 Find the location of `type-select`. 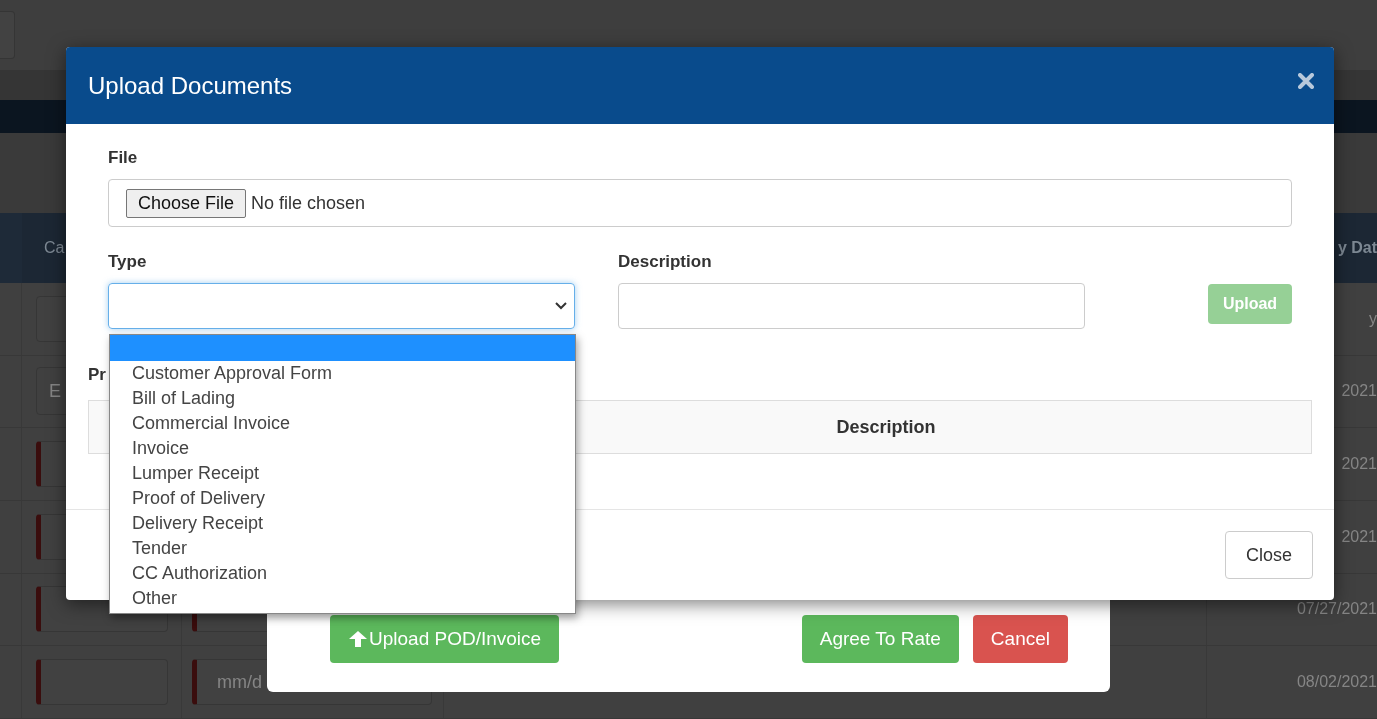

type-select is located at coordinates (341, 306).